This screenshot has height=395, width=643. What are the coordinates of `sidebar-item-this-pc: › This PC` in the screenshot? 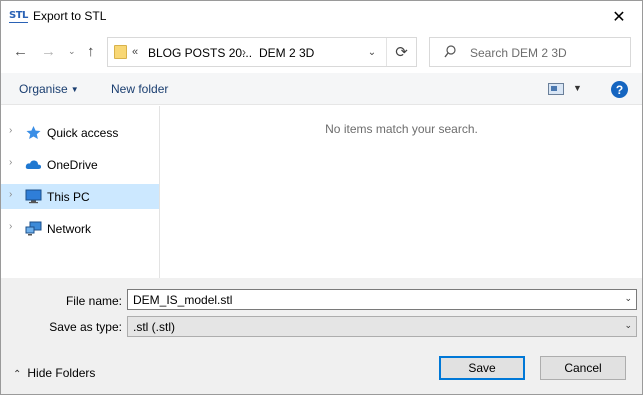 It's located at (80, 196).